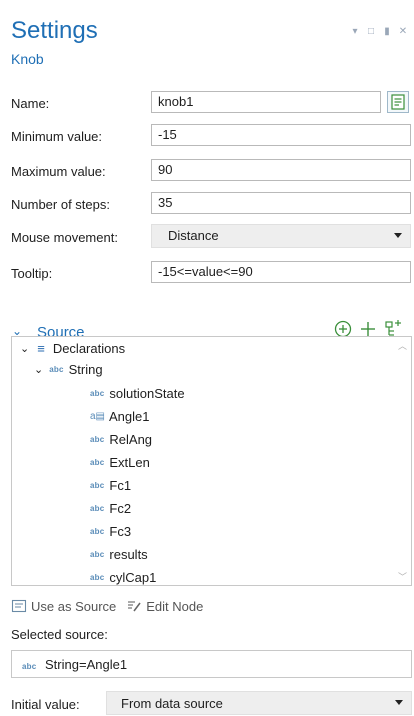 The width and height of the screenshot is (414, 716). I want to click on tree-item-label: RelAng, so click(131, 439).